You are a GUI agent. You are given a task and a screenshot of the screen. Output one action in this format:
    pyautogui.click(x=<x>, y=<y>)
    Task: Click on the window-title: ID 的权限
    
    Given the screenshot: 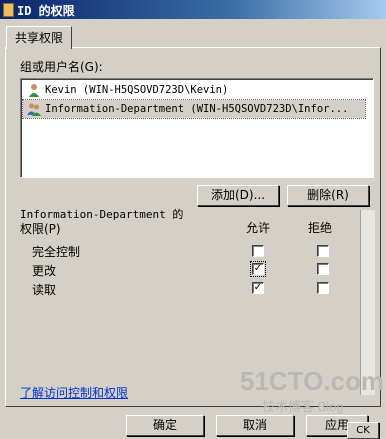 What is the action you would take?
    pyautogui.click(x=46, y=11)
    